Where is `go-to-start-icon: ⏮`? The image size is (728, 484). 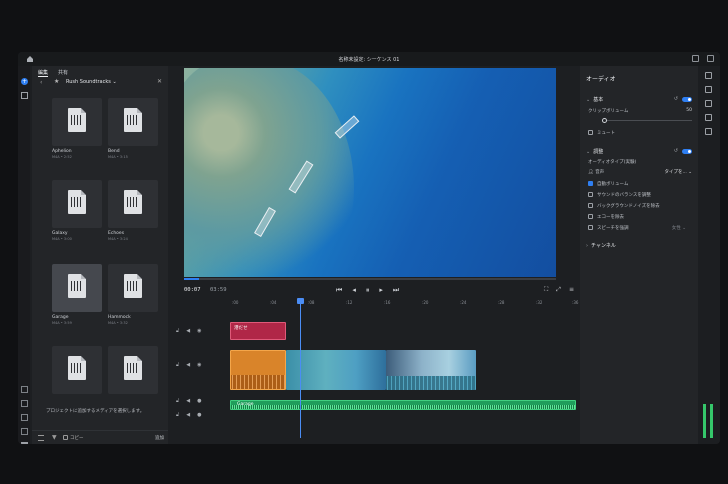
go-to-start-icon: ⏮ is located at coordinates (339, 290).